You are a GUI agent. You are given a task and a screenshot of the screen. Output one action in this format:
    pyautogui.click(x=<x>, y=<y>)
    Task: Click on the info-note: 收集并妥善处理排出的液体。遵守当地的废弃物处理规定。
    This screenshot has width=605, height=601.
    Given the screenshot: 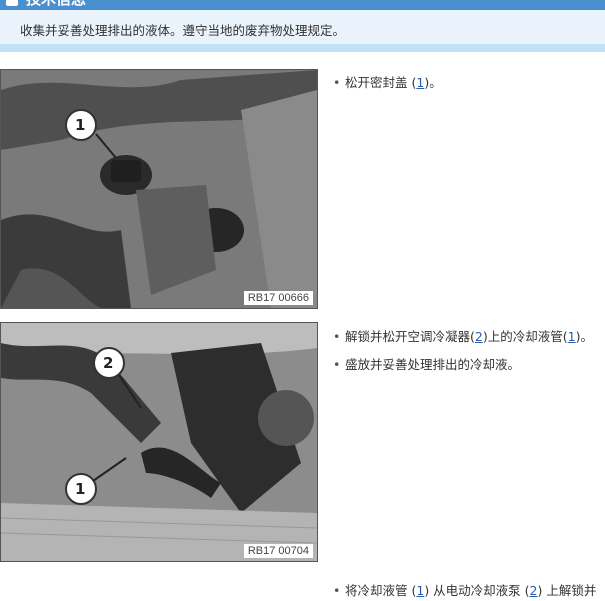 What is the action you would take?
    pyautogui.click(x=302, y=31)
    